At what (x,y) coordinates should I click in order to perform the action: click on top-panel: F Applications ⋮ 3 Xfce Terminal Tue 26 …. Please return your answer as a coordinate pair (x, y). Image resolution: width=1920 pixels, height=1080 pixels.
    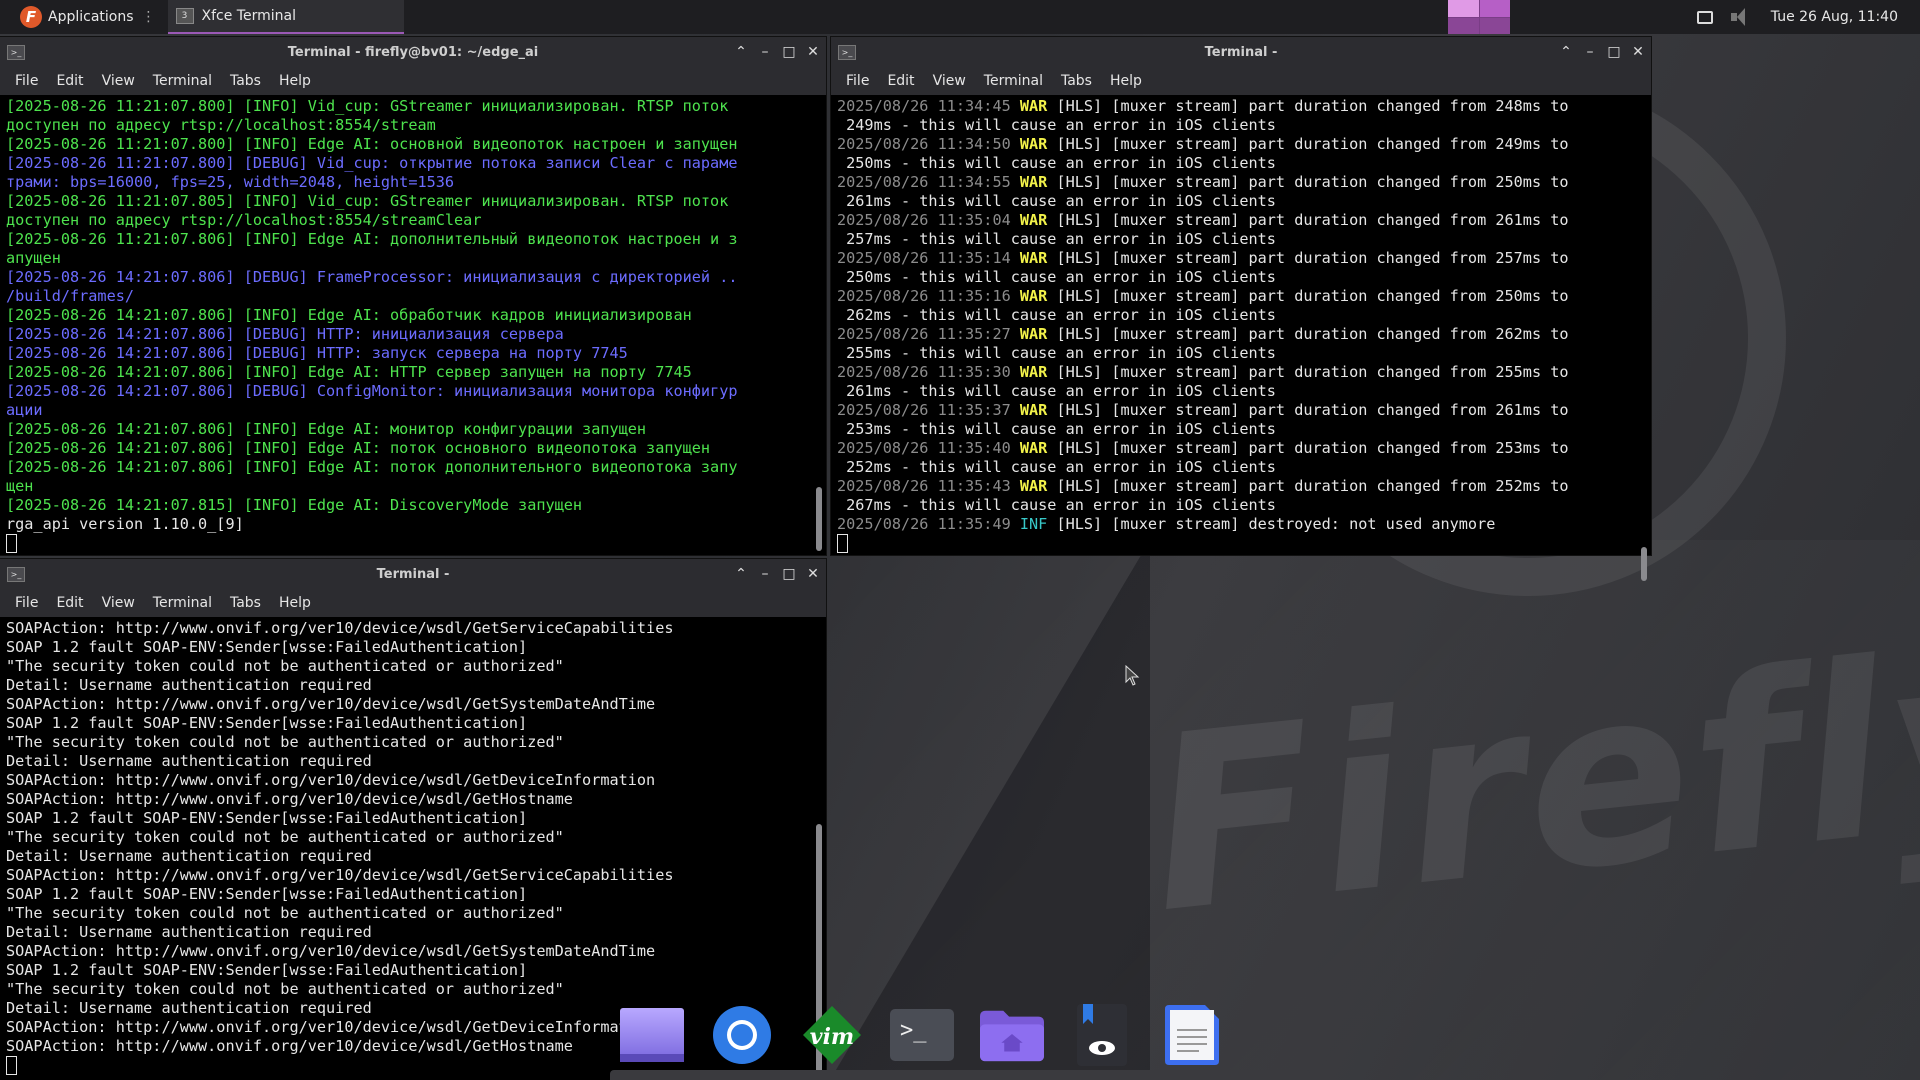
    Looking at the image, I should click on (960, 17).